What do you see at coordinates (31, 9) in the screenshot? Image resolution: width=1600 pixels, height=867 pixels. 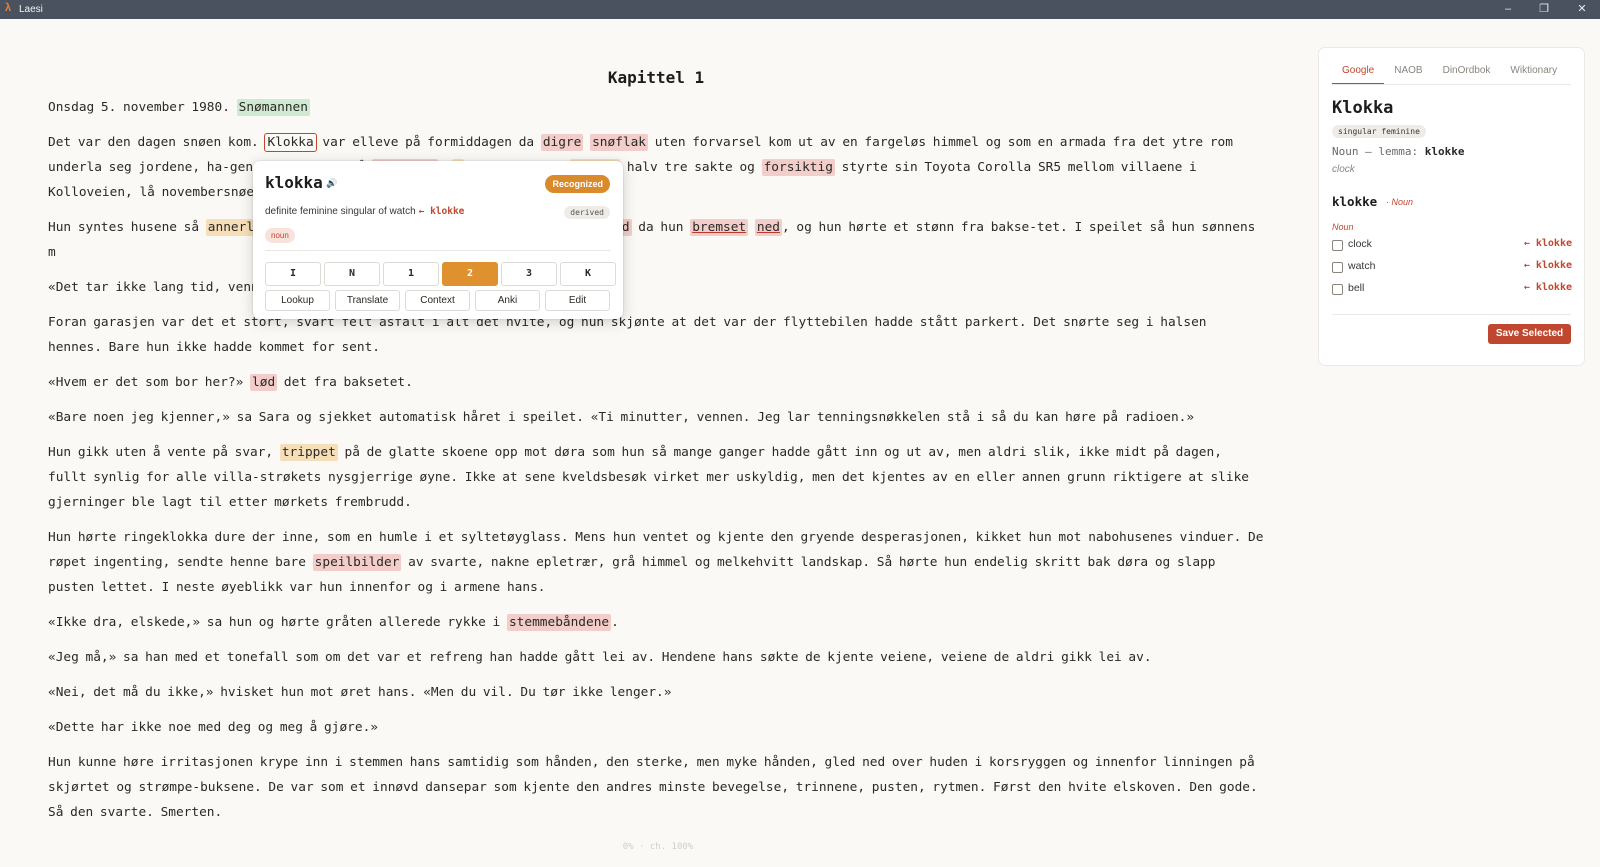 I see `window-title: Laesi` at bounding box center [31, 9].